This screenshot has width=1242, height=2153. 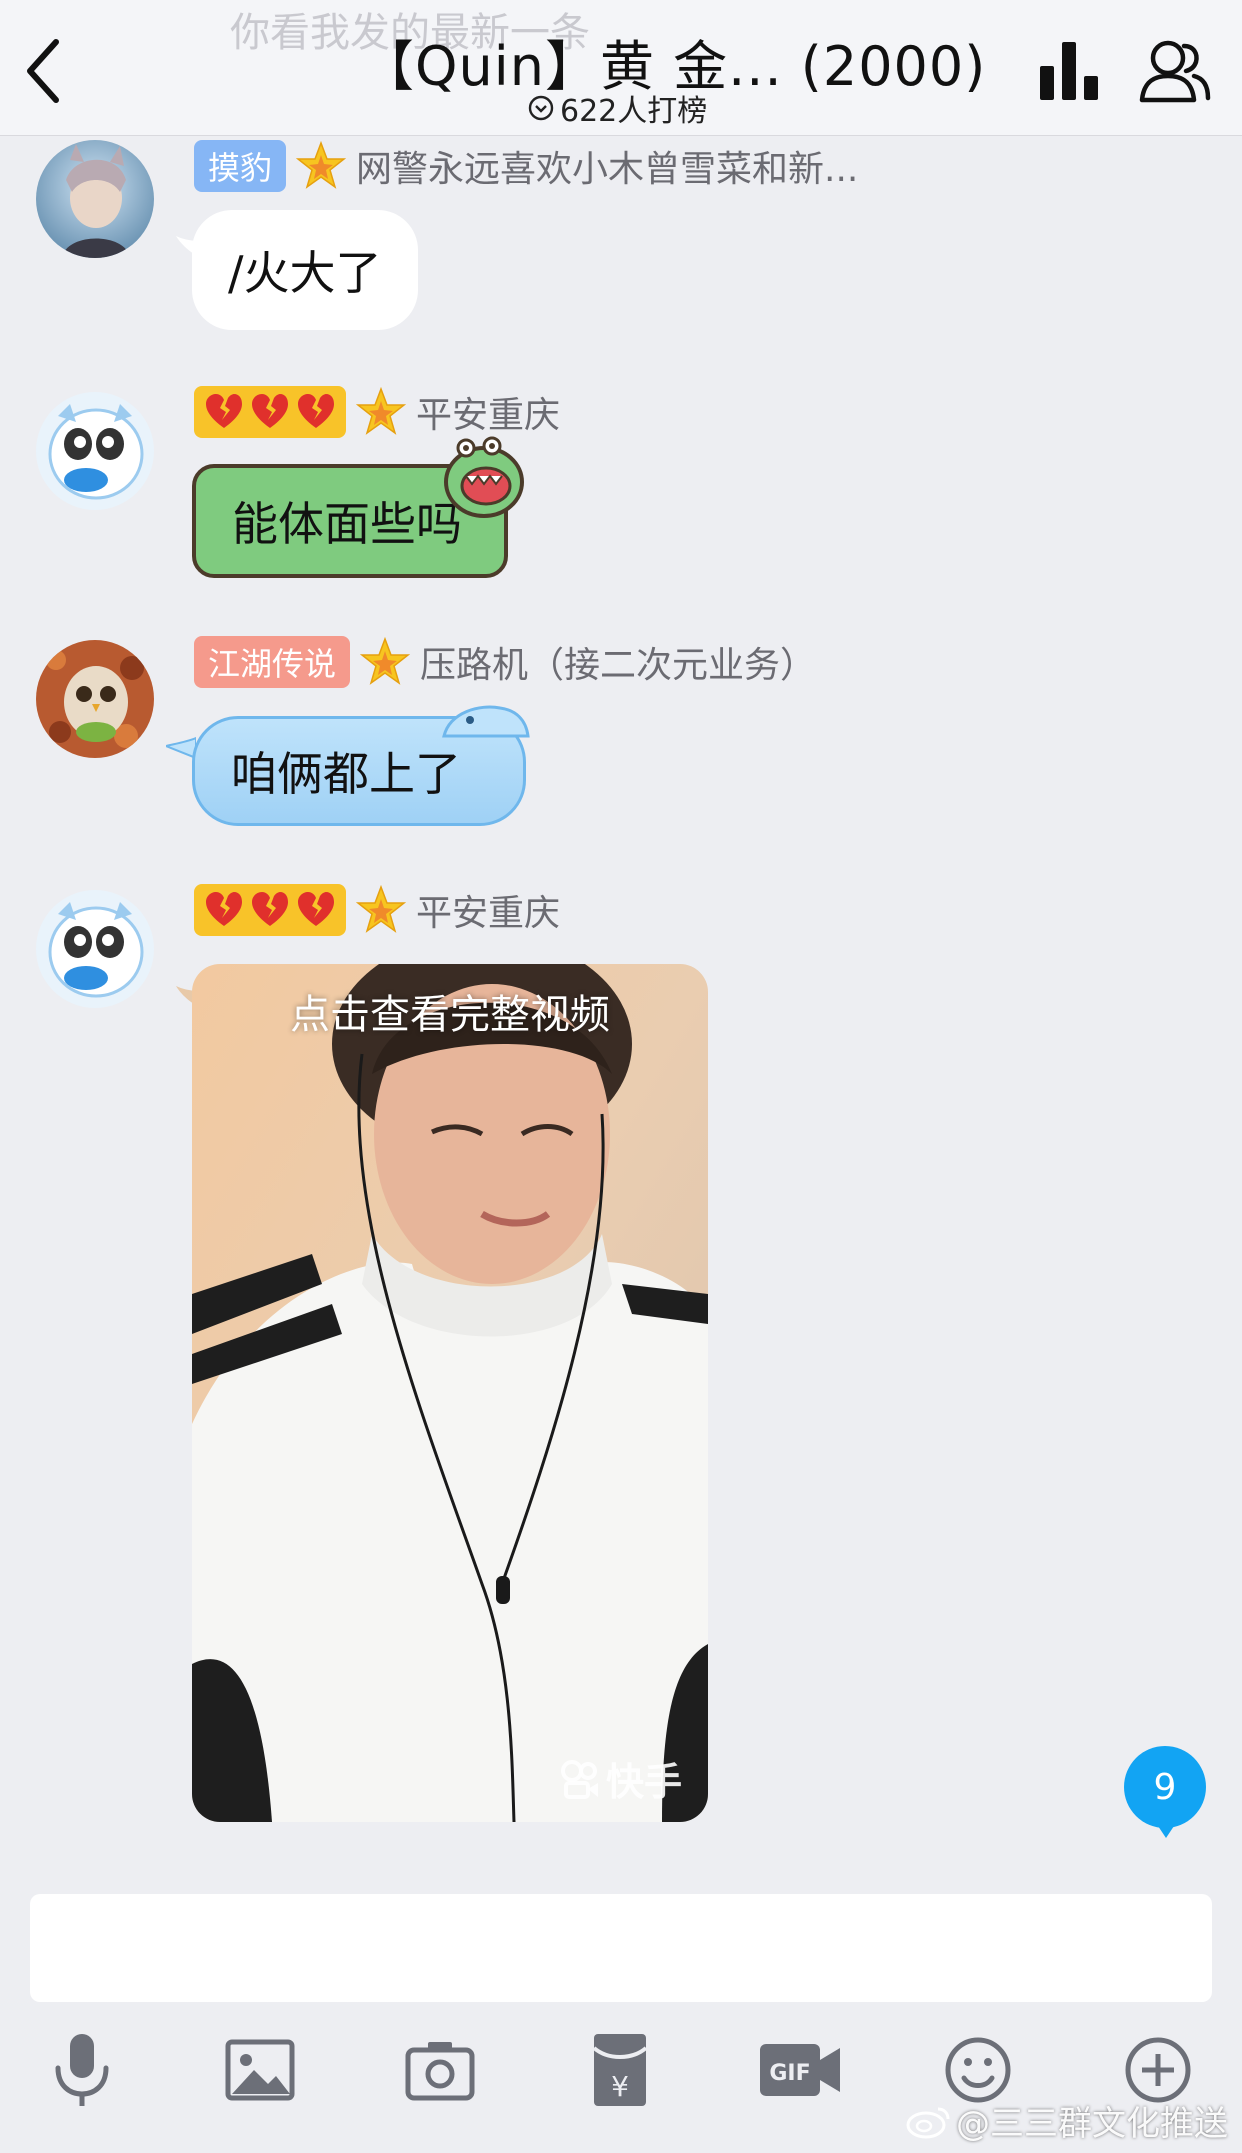 I want to click on kuaishou-watermark: 快手, so click(x=621, y=1778).